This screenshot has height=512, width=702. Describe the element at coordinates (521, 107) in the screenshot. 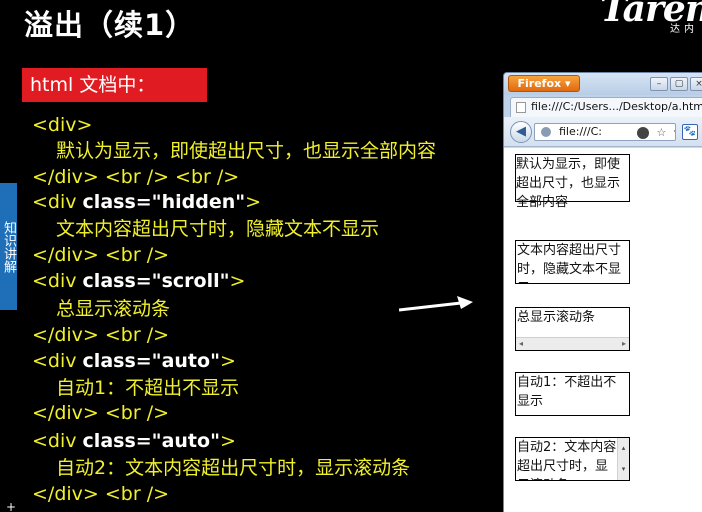

I see `page-icon` at that location.